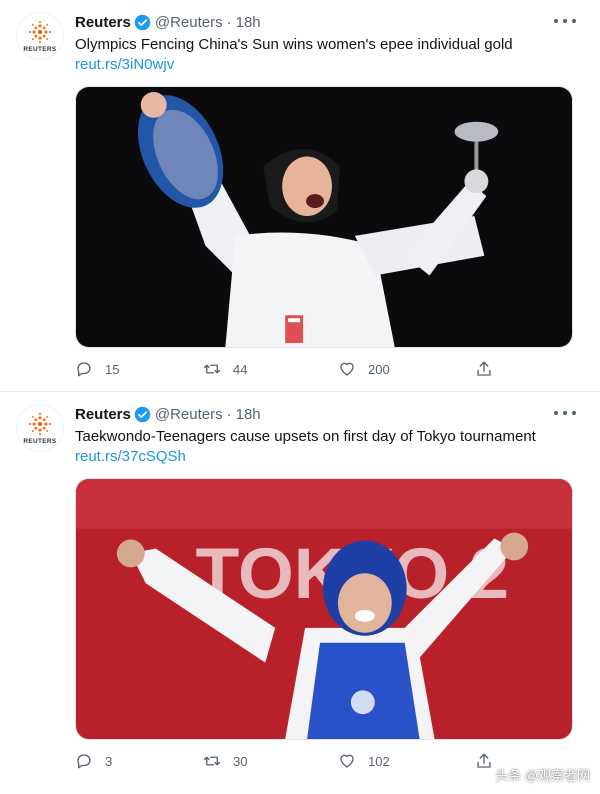 This screenshot has height=794, width=600. What do you see at coordinates (542, 775) in the screenshot?
I see `watermark-text: 头条 @观察者网` at bounding box center [542, 775].